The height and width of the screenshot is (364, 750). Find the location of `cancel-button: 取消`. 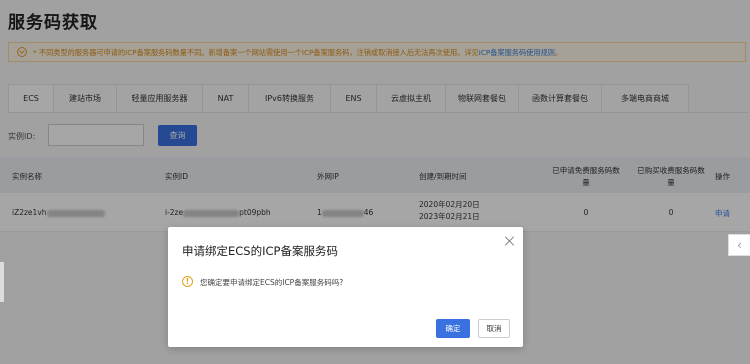

cancel-button: 取消 is located at coordinates (494, 328).